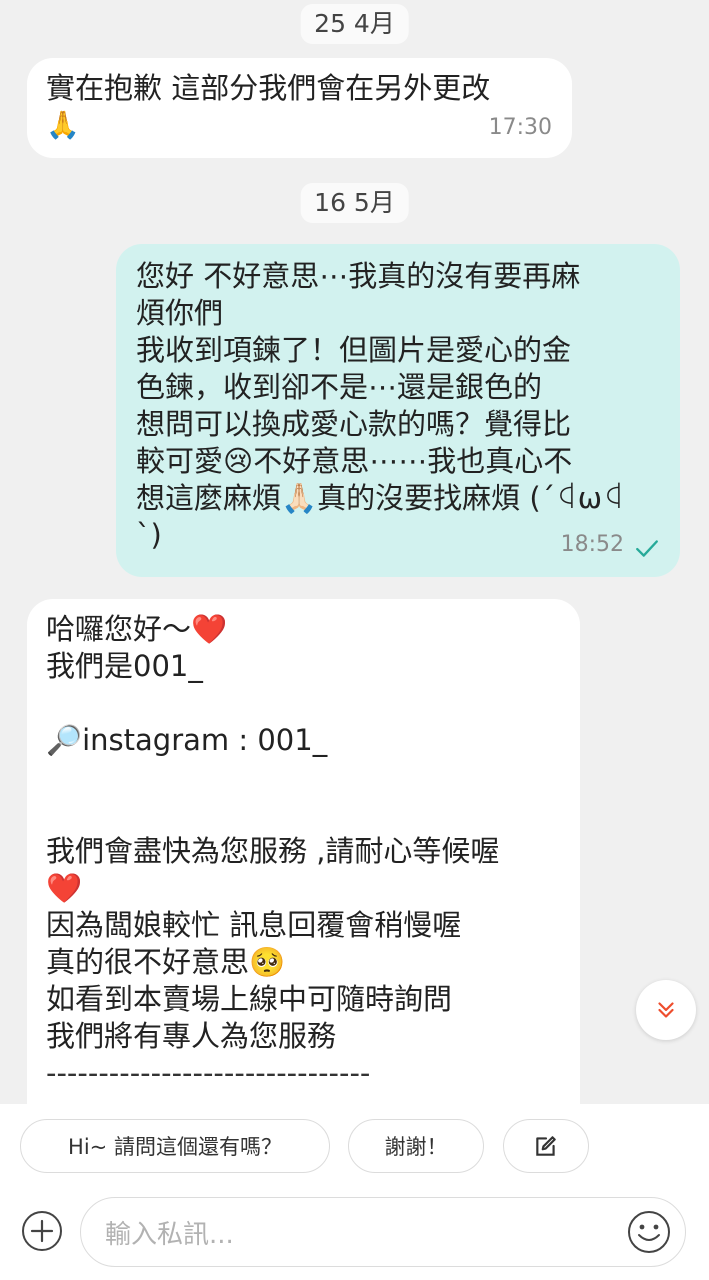 The width and height of the screenshot is (709, 1280). Describe the element at coordinates (592, 544) in the screenshot. I see `message-time: 18:52` at that location.